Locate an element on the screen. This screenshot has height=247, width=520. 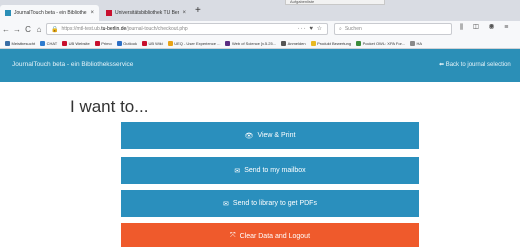
clear-data-logout-button: ⤧ Clear Data and Logout is located at coordinates (270, 235).